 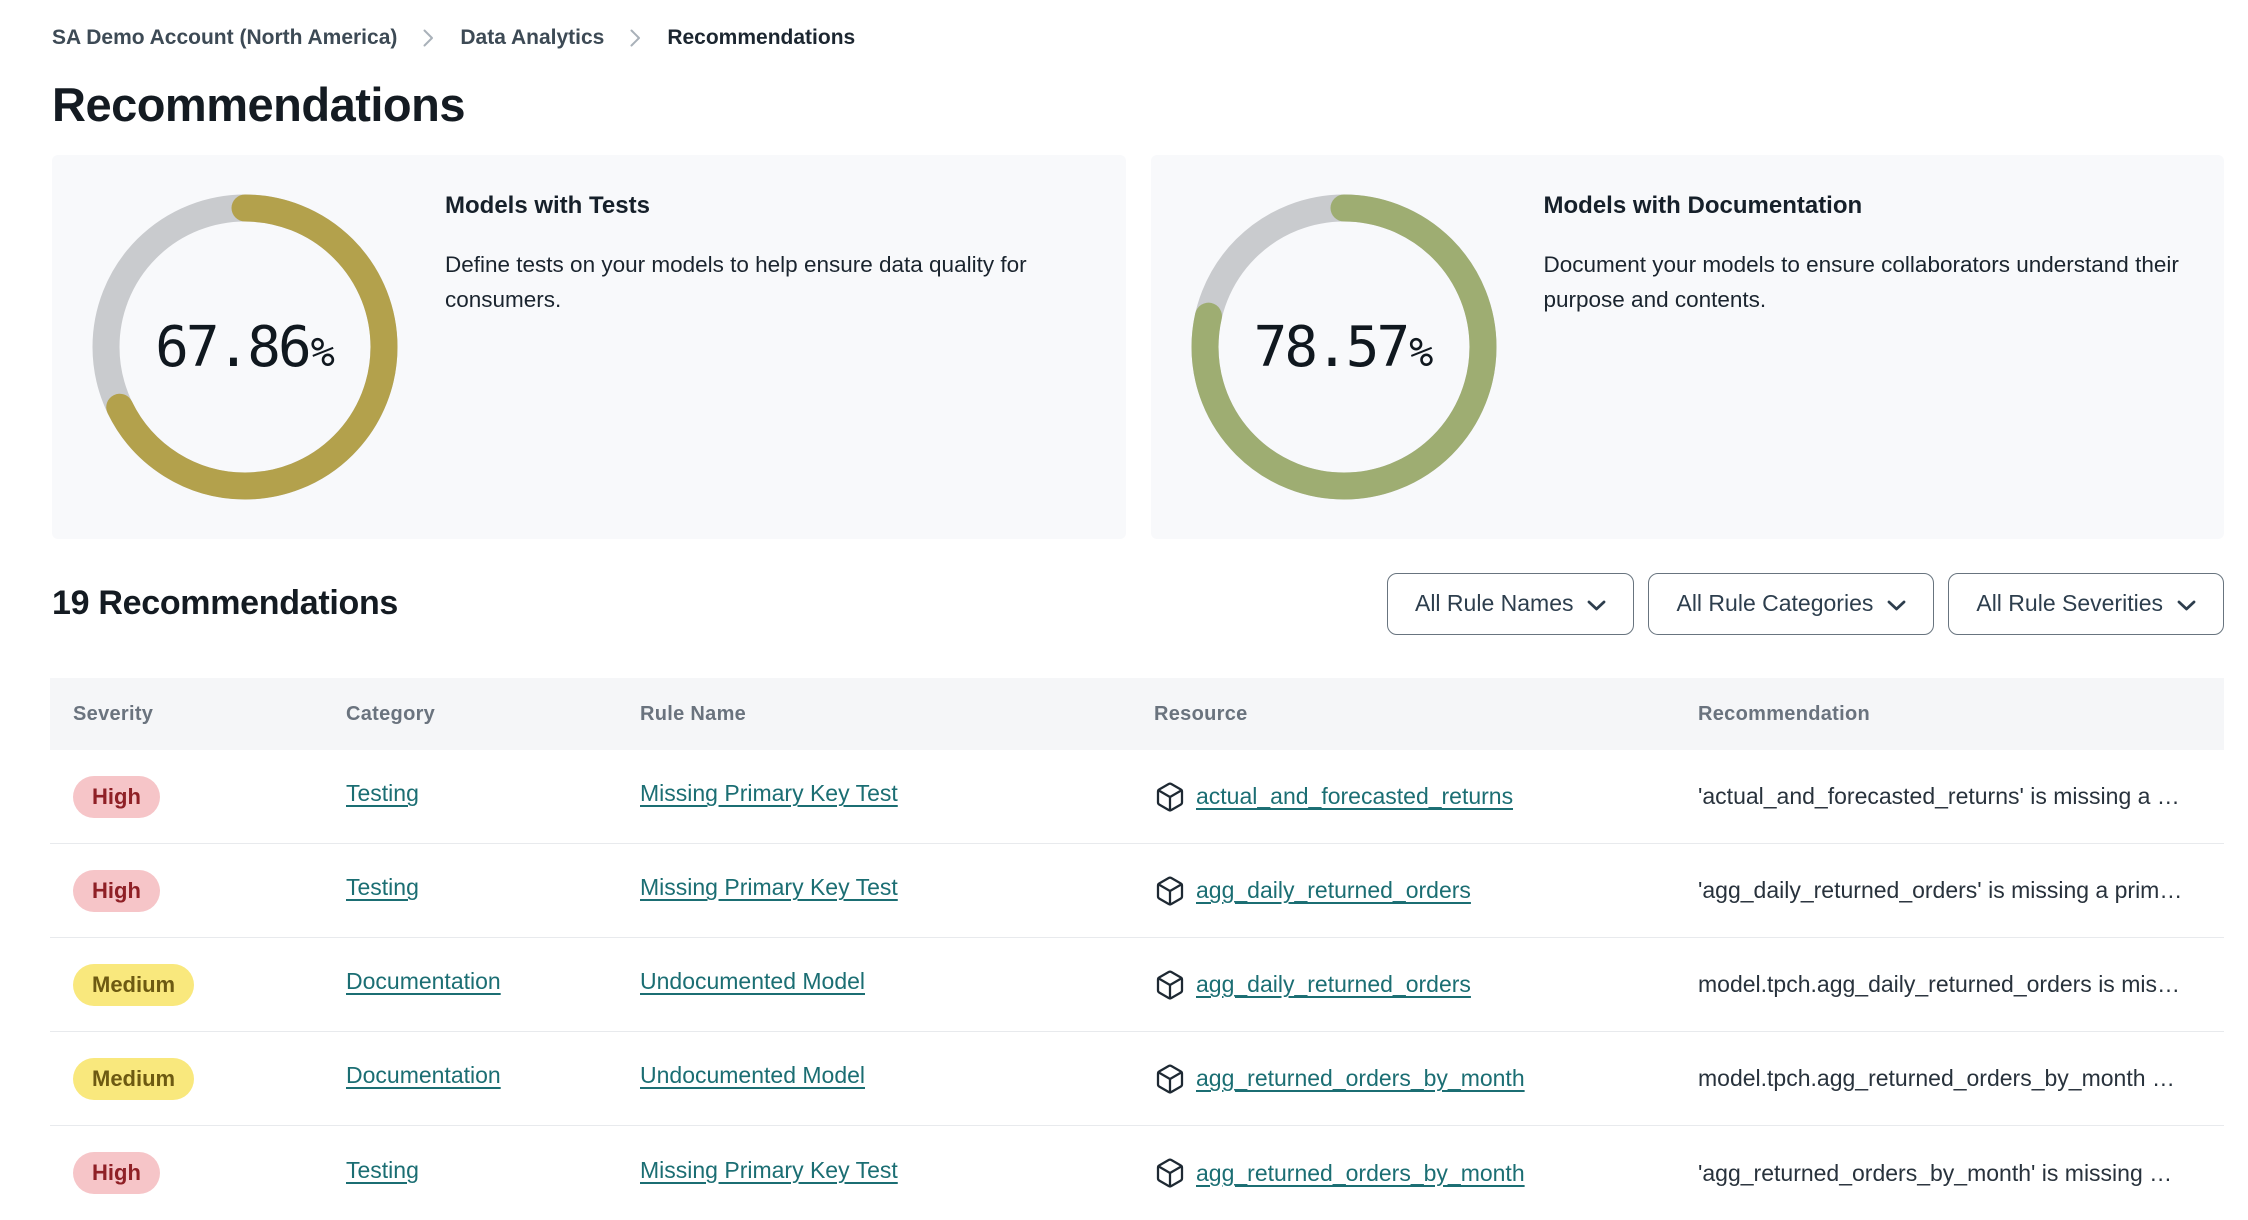 What do you see at coordinates (761, 37) in the screenshot?
I see `breadcrumb-item-current: Recommendations` at bounding box center [761, 37].